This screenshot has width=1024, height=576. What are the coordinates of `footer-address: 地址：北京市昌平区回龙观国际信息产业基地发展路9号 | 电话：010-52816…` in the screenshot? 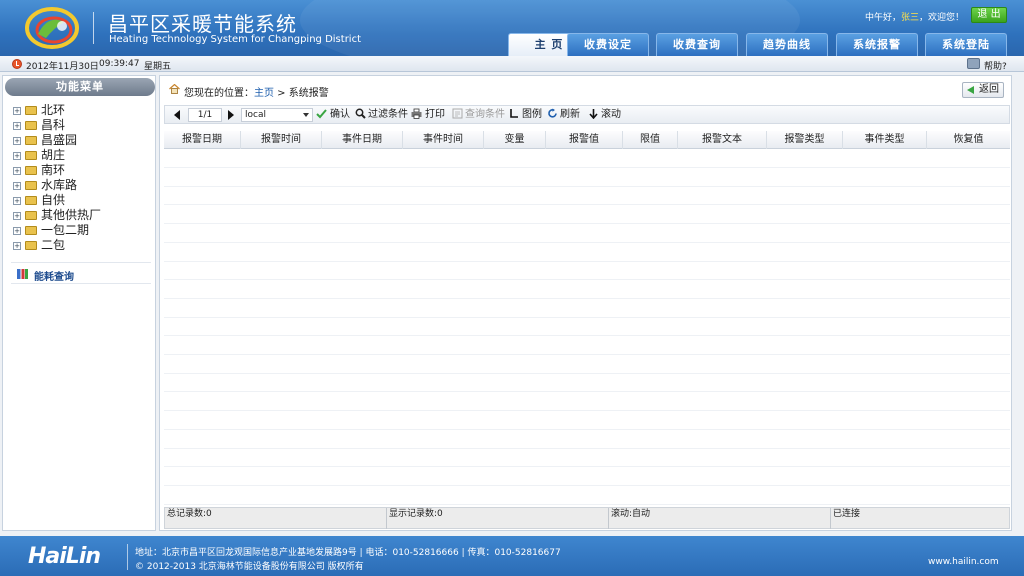 It's located at (348, 553).